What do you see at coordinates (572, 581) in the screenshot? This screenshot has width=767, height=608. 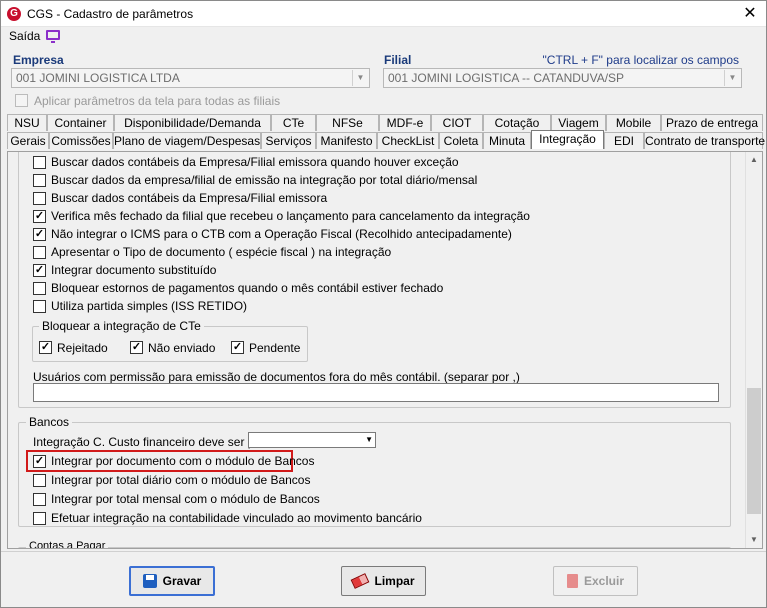 I see `trash-icon` at bounding box center [572, 581].